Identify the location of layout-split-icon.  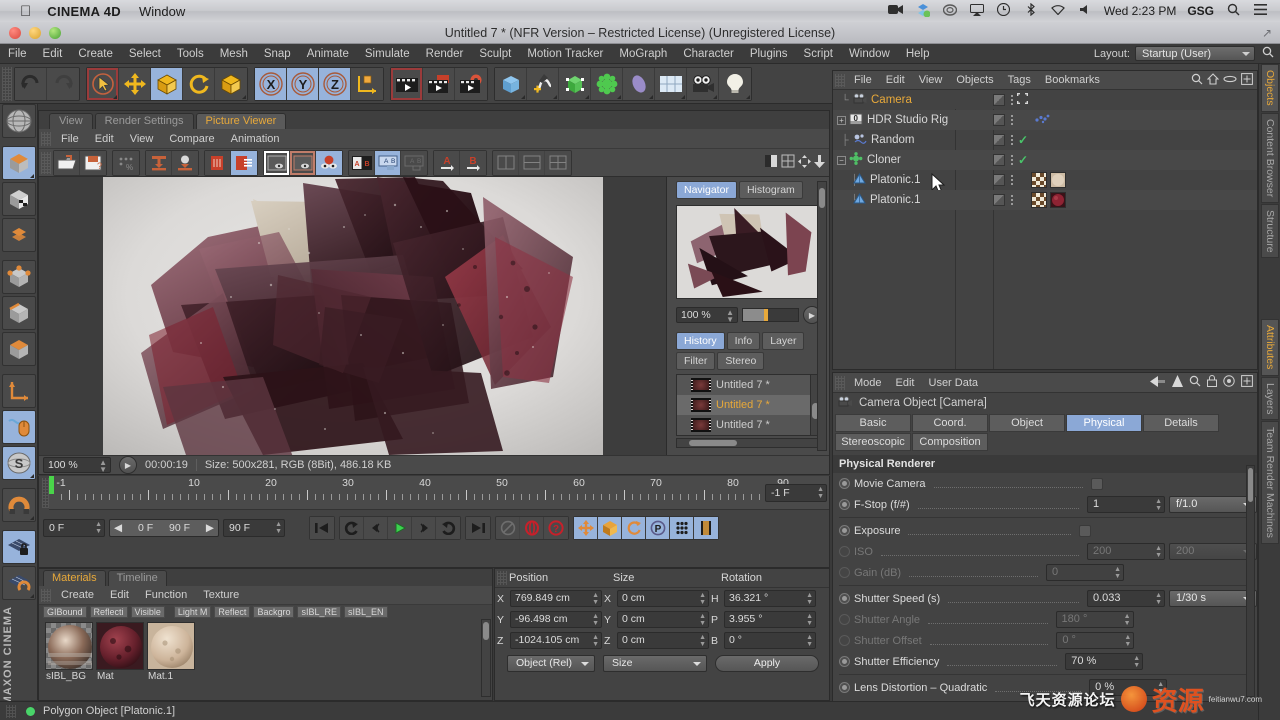
(532, 162).